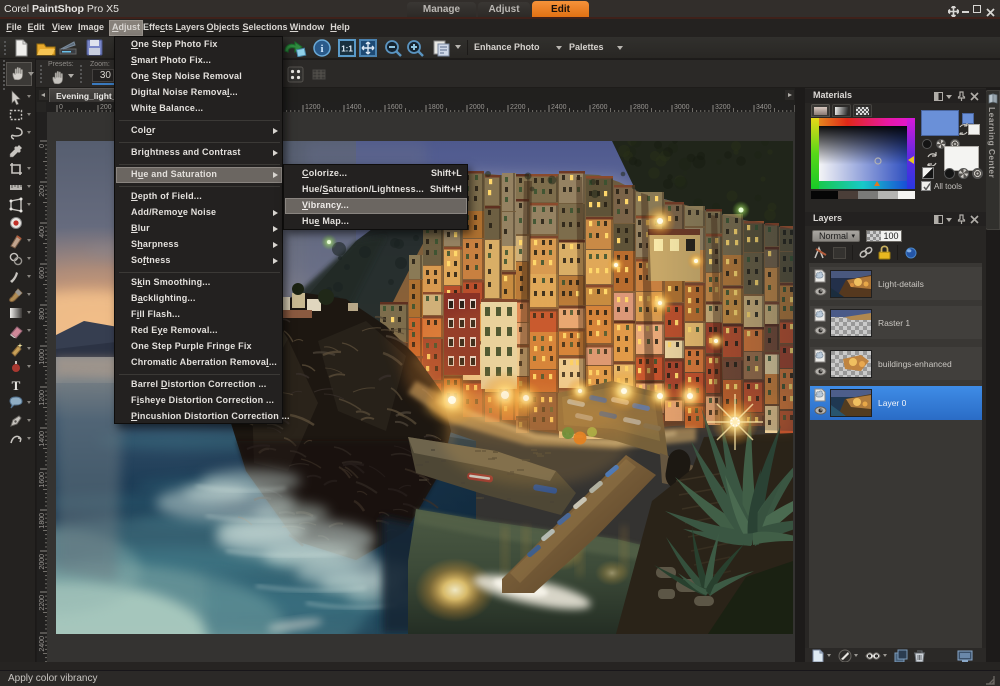  What do you see at coordinates (641, 107) in the screenshot?
I see `svg-text: 2800` at bounding box center [641, 107].